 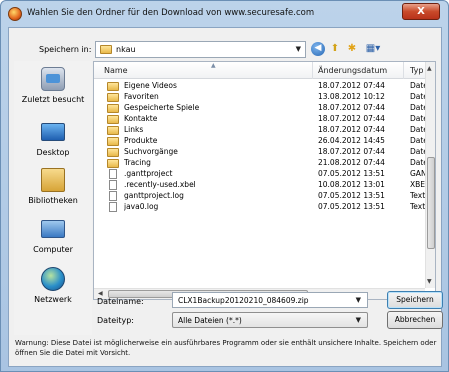 I want to click on file-row: java0.log 07.05.2012 13:51 Textdo, so click(x=263, y=207).